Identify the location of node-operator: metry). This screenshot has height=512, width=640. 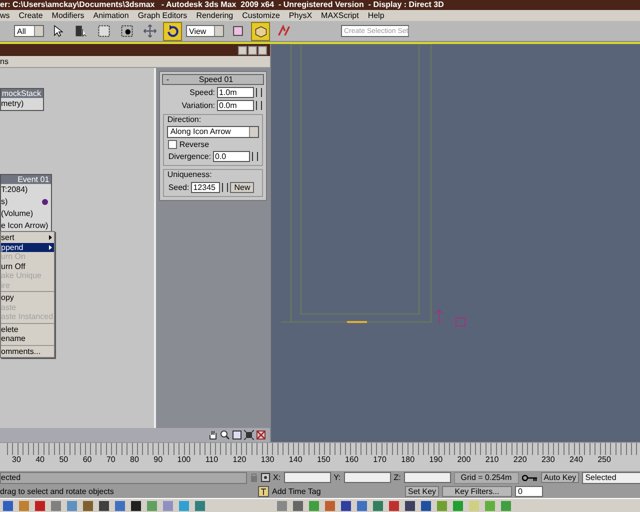
(12, 104).